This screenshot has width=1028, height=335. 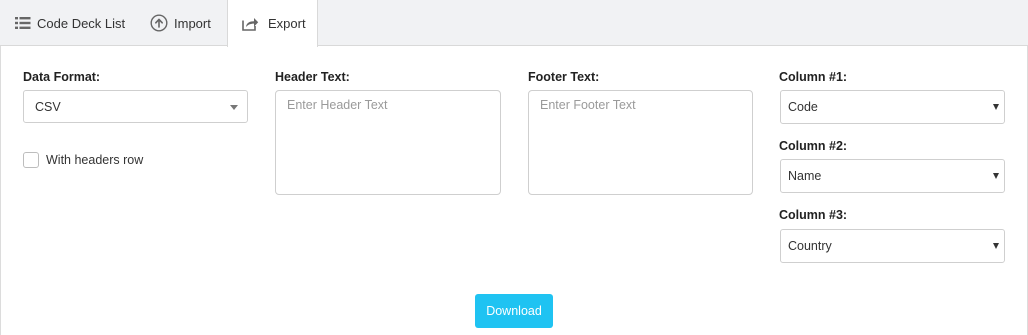 I want to click on column1-label: Column #1:, so click(x=813, y=77).